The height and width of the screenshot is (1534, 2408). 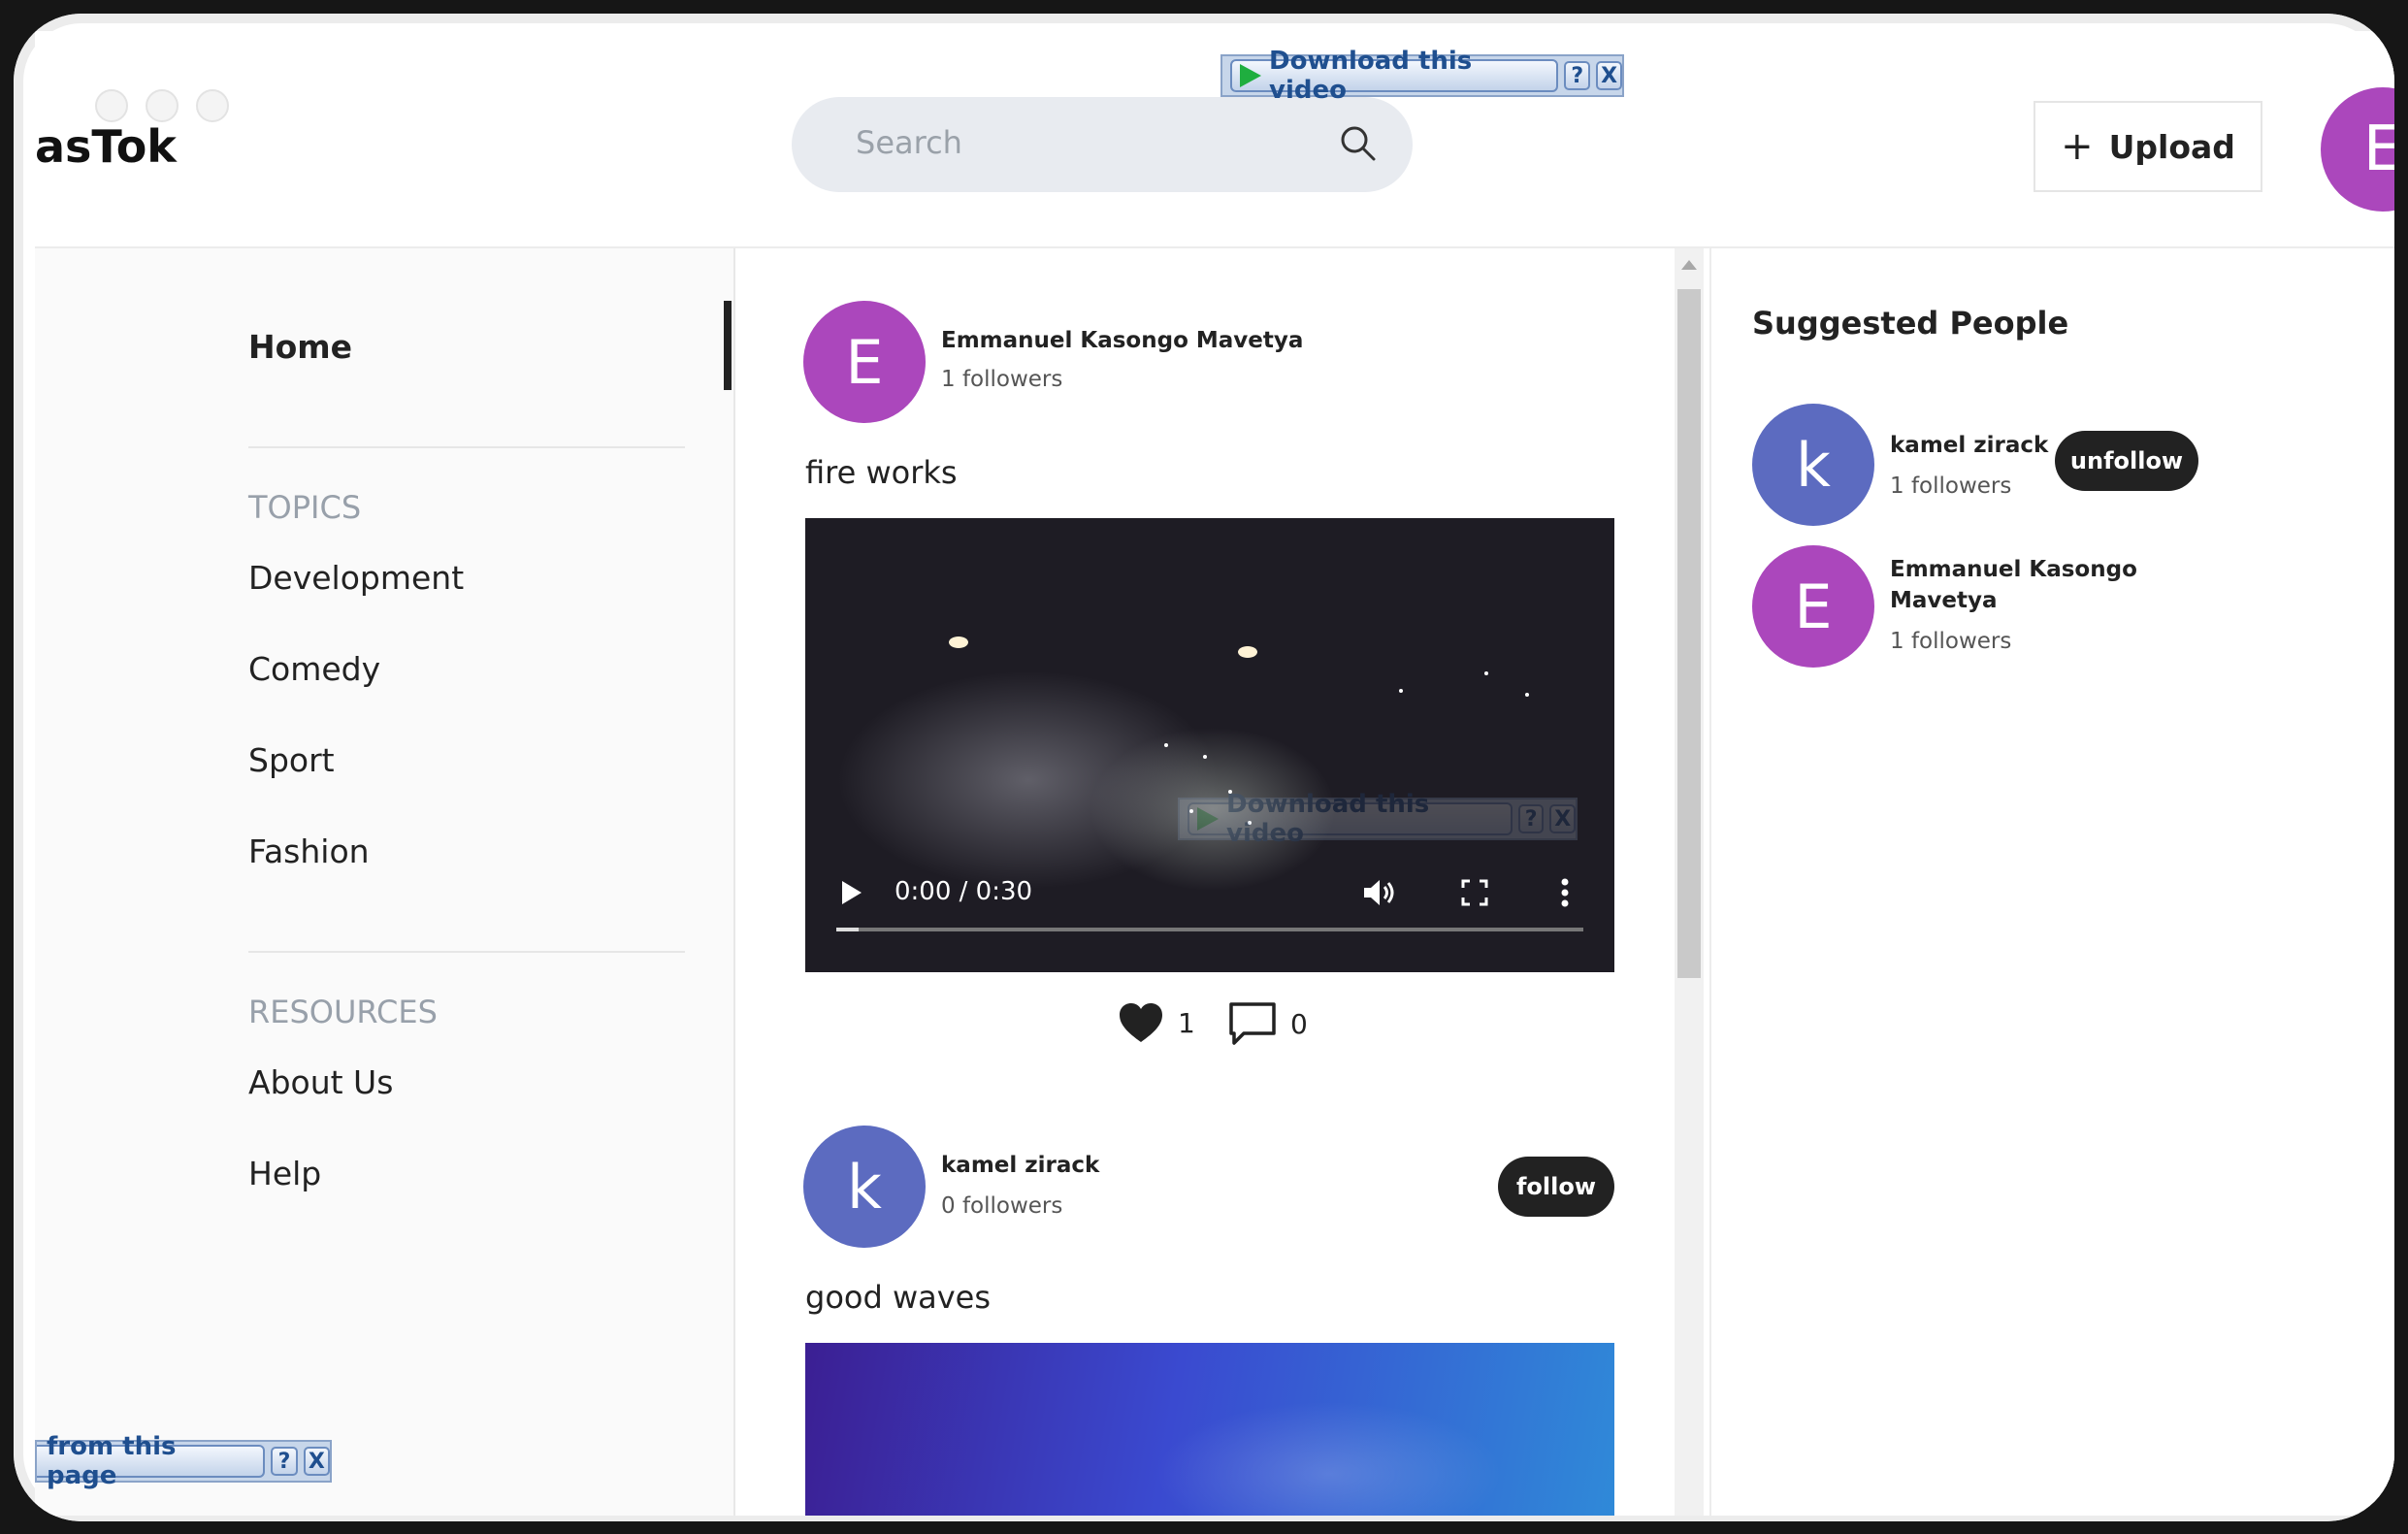 I want to click on sidebar-item-help: Help, so click(x=284, y=1173).